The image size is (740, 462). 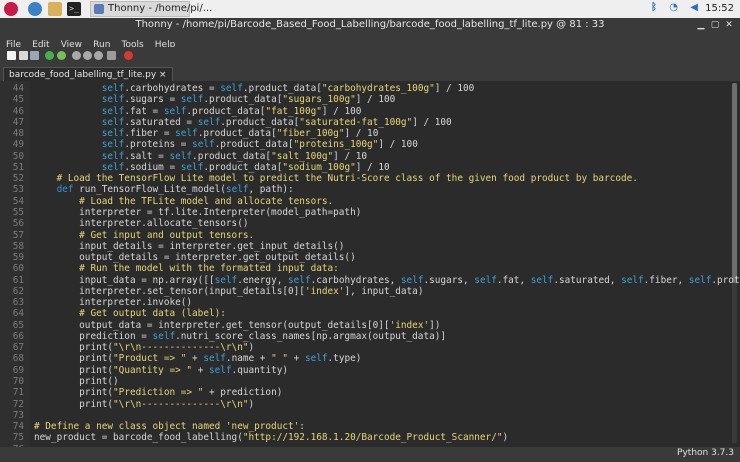 I want to click on clock: 15:52, so click(x=719, y=10).